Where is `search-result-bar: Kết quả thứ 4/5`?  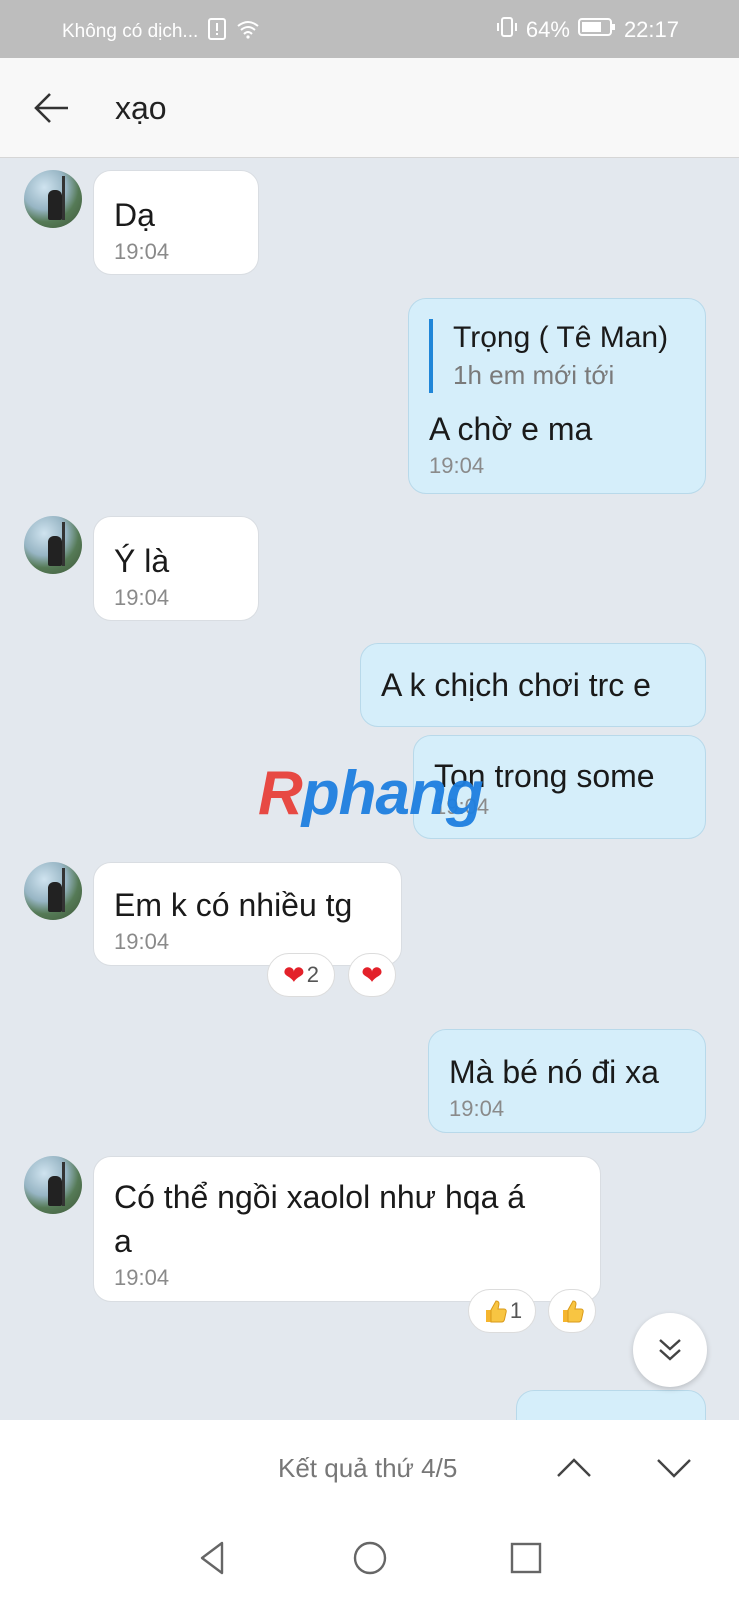 search-result-bar: Kết quả thứ 4/5 is located at coordinates (369, 1470).